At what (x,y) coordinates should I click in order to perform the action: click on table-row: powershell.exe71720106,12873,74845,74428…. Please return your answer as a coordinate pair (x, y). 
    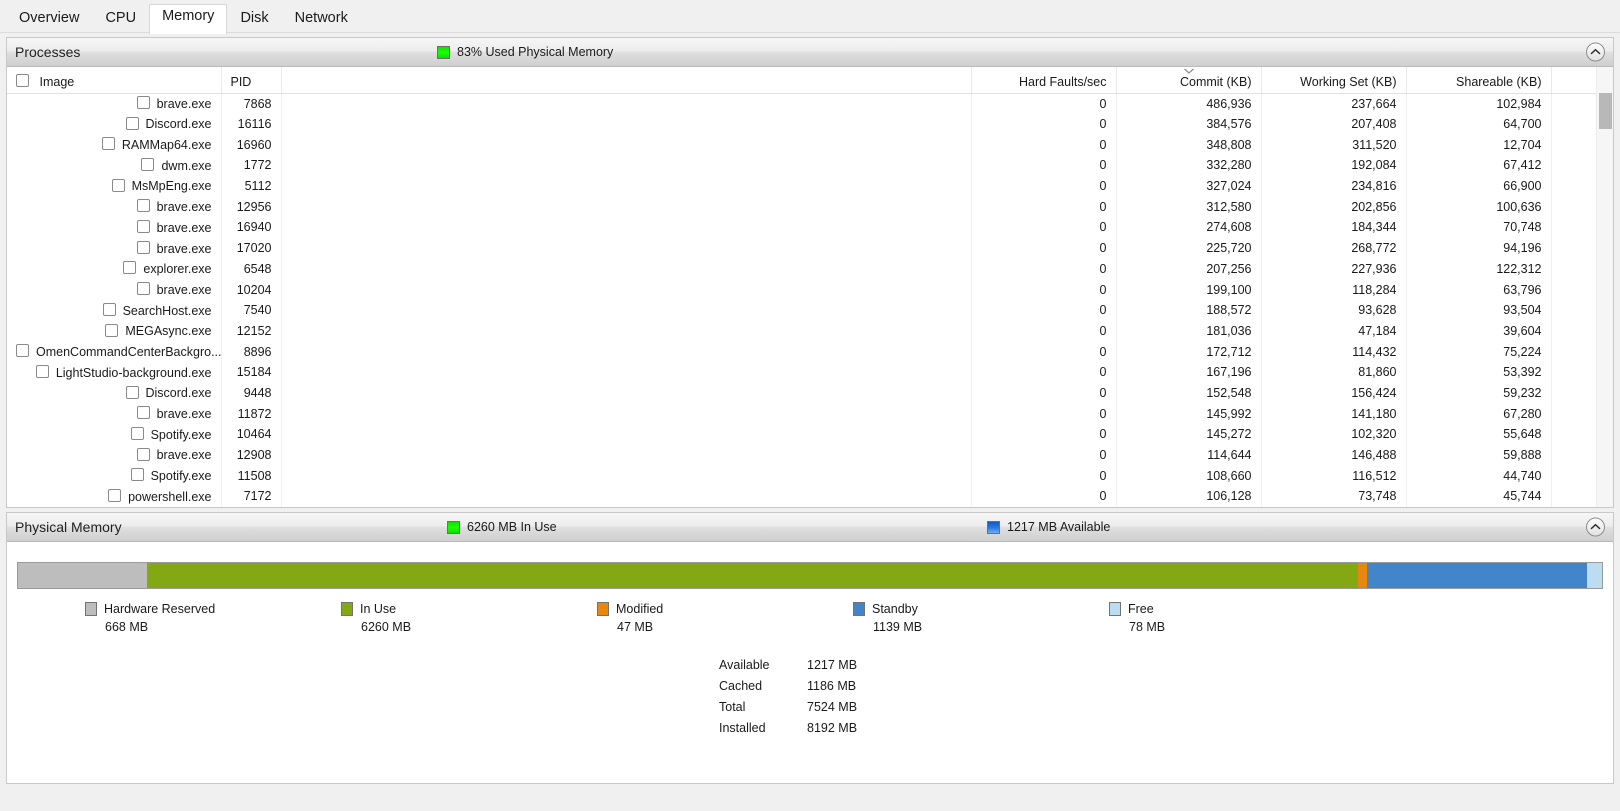
    Looking at the image, I should click on (810, 496).